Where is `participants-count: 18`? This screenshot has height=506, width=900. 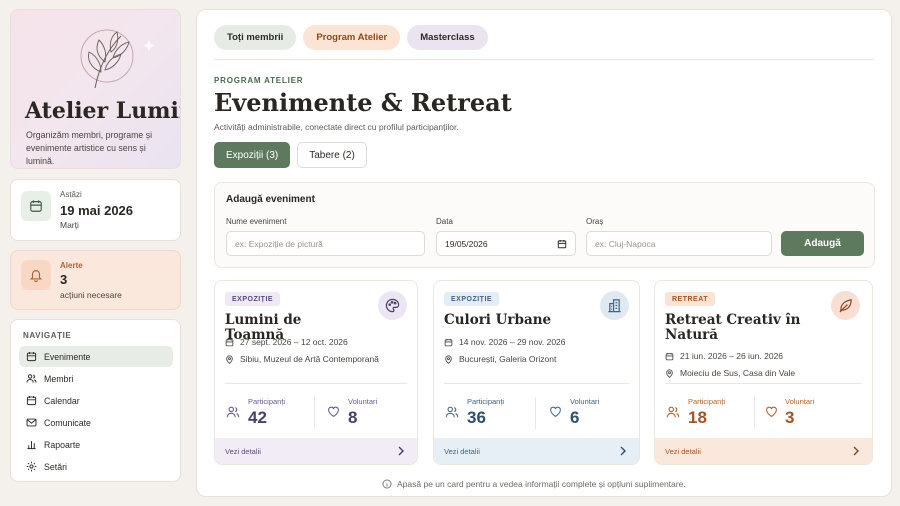
participants-count: 18 is located at coordinates (697, 417).